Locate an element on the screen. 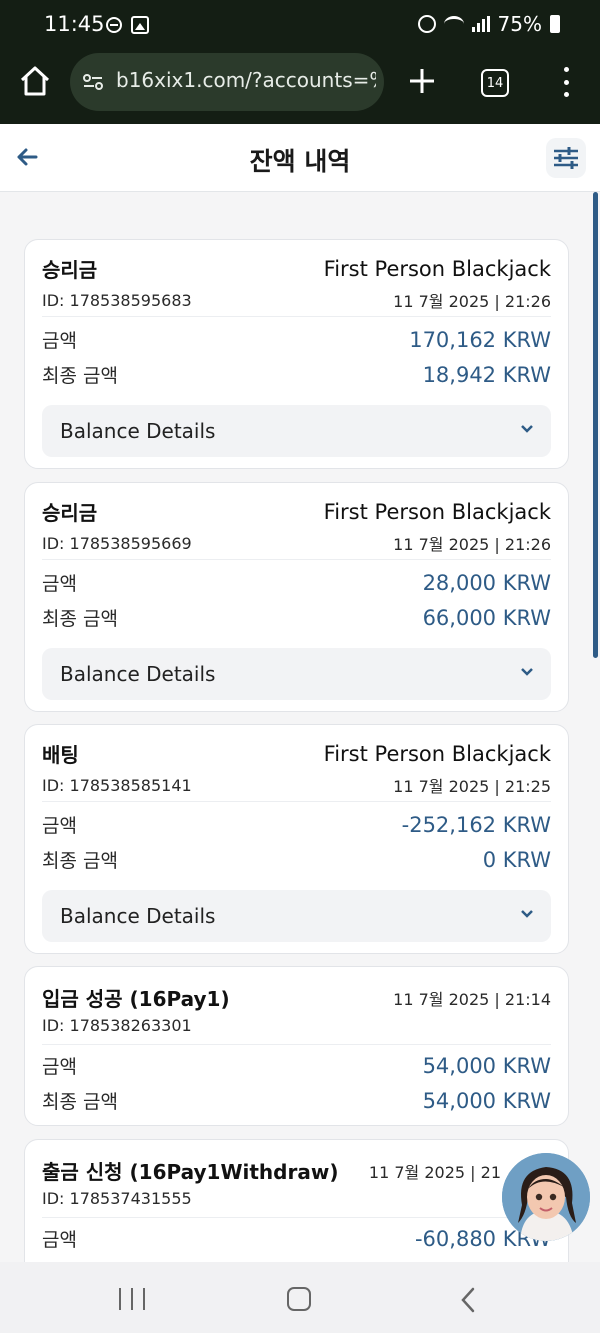  amount-value: -252,162 KRW is located at coordinates (476, 824).